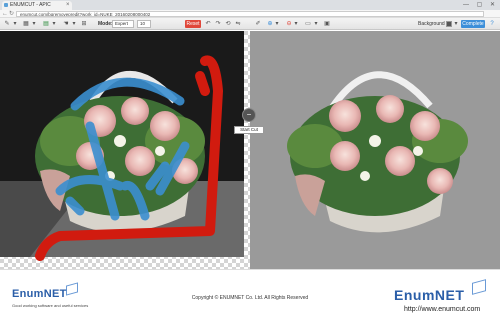  What do you see at coordinates (289, 24) in the screenshot?
I see `remove-background-icon: ⊖` at bounding box center [289, 24].